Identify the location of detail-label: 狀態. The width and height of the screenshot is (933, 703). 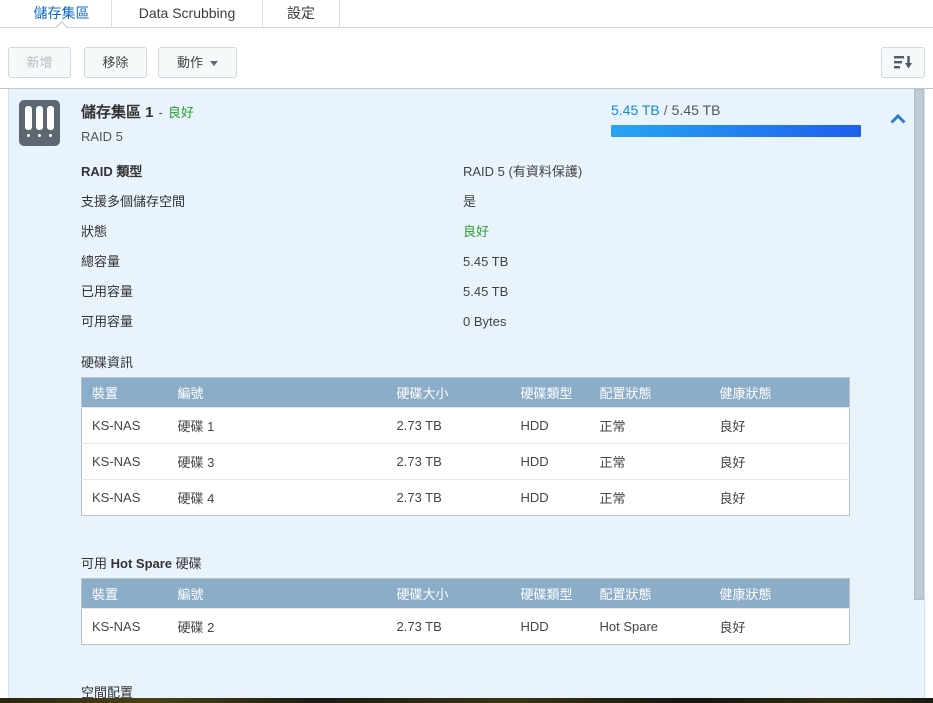
(94, 231).